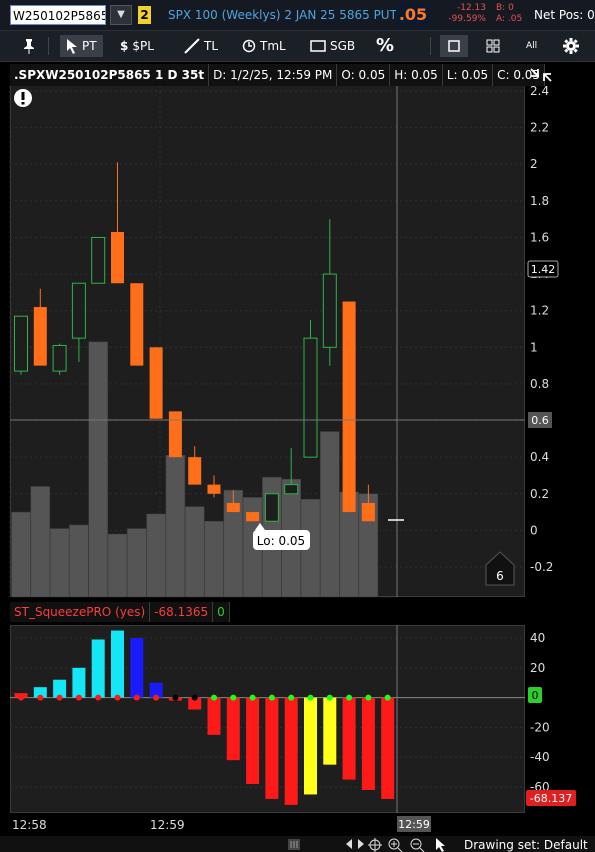 This screenshot has width=595, height=852. Describe the element at coordinates (539, 311) in the screenshot. I see `price-tick-label: 1.2` at that location.